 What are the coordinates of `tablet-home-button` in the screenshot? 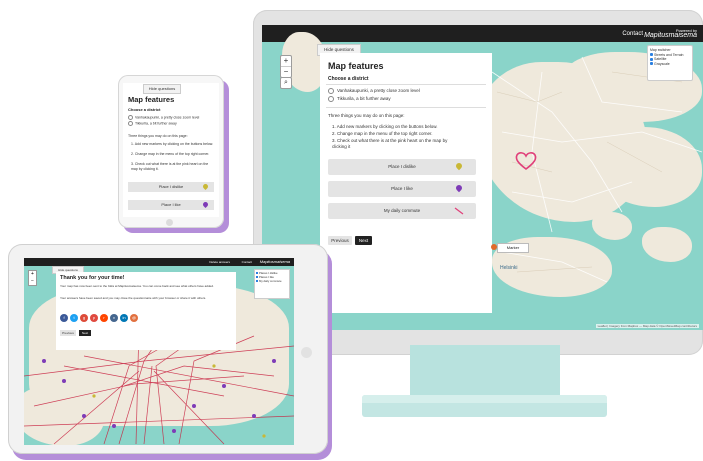 It's located at (306, 352).